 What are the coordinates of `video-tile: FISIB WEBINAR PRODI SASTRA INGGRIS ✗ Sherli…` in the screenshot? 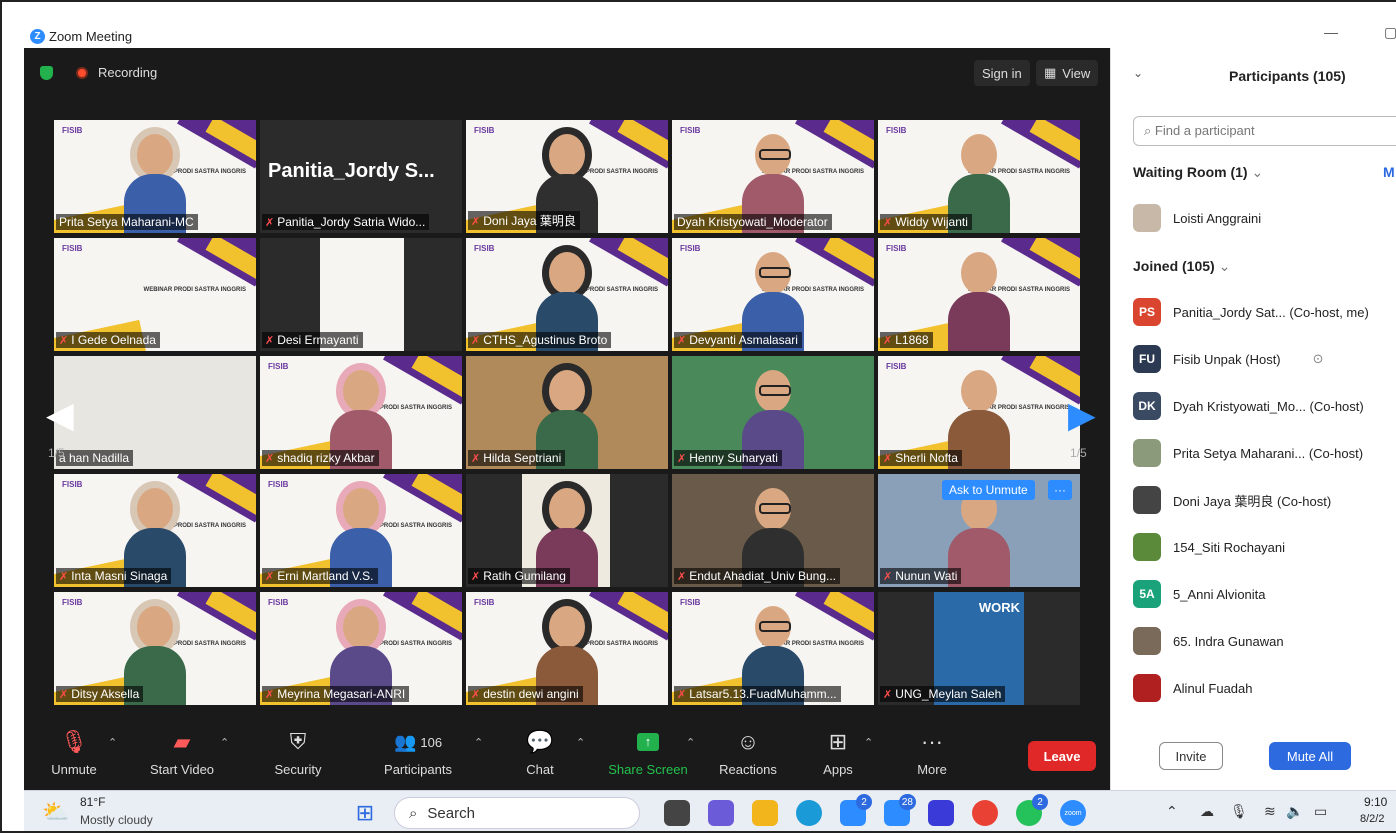 It's located at (979, 412).